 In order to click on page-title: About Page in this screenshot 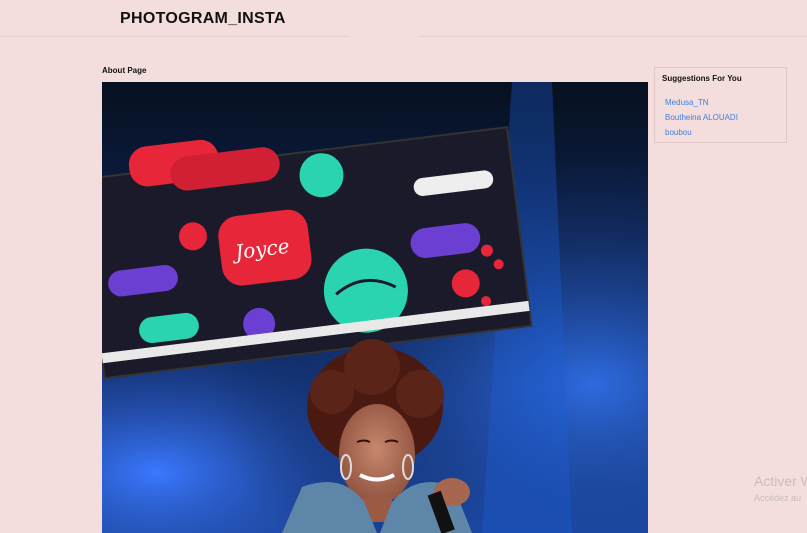, I will do `click(124, 70)`.